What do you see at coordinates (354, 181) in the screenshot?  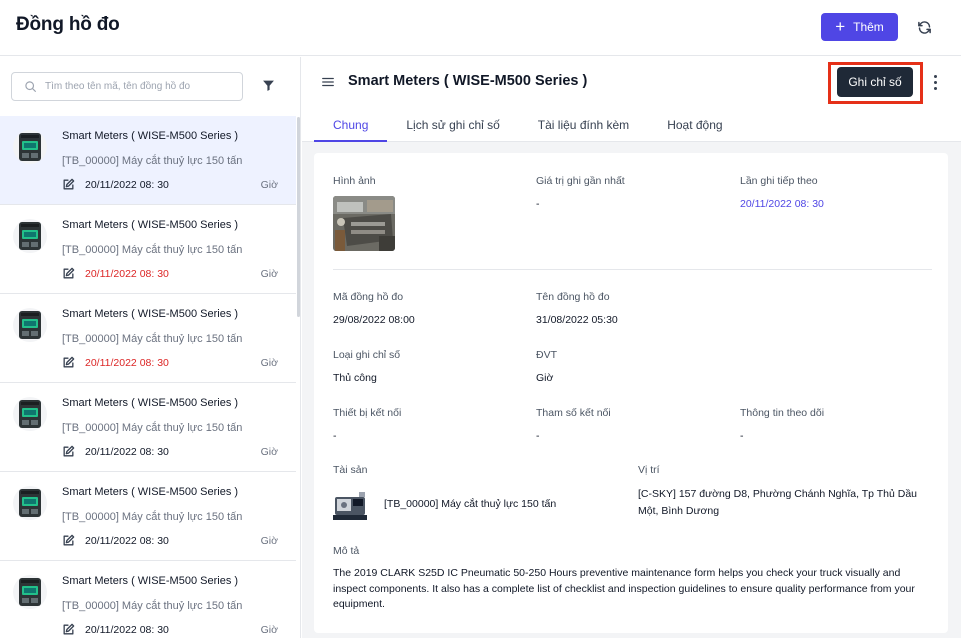 I see `image-label: Hình ảnh` at bounding box center [354, 181].